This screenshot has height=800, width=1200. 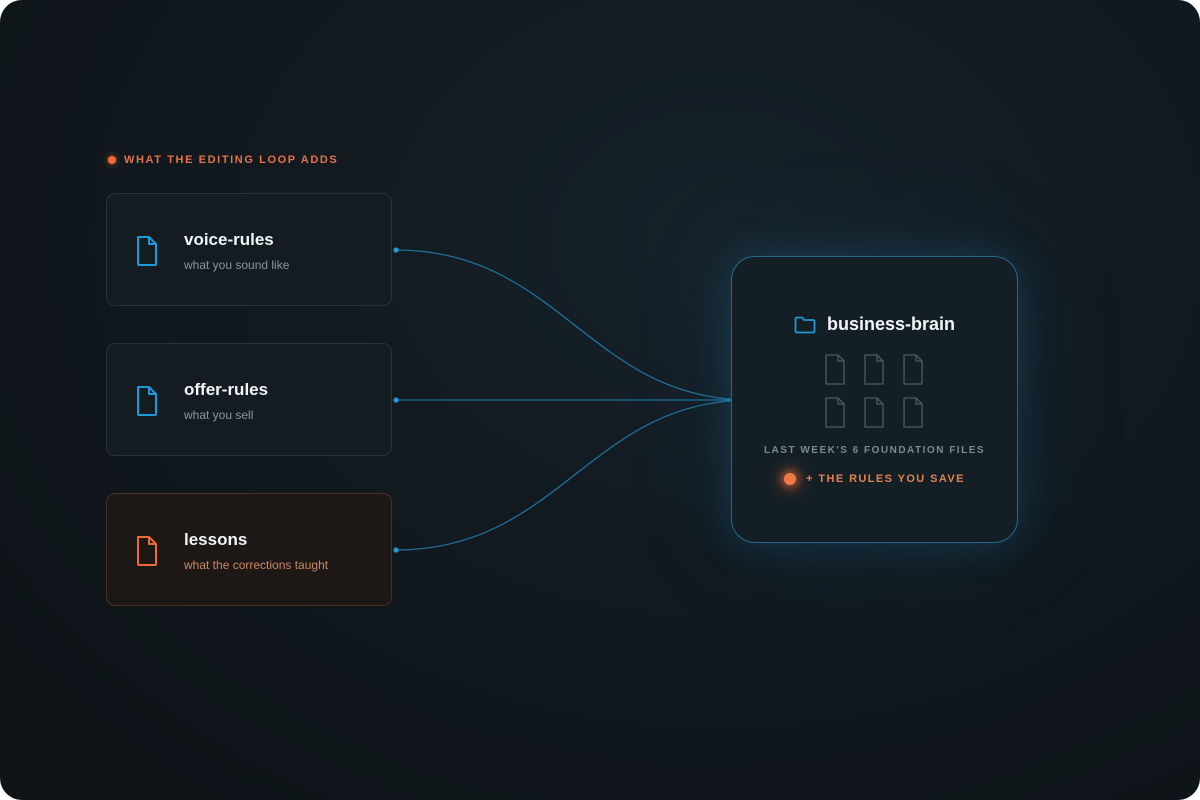 I want to click on source-subtitle: what the corrections taught, so click(x=256, y=565).